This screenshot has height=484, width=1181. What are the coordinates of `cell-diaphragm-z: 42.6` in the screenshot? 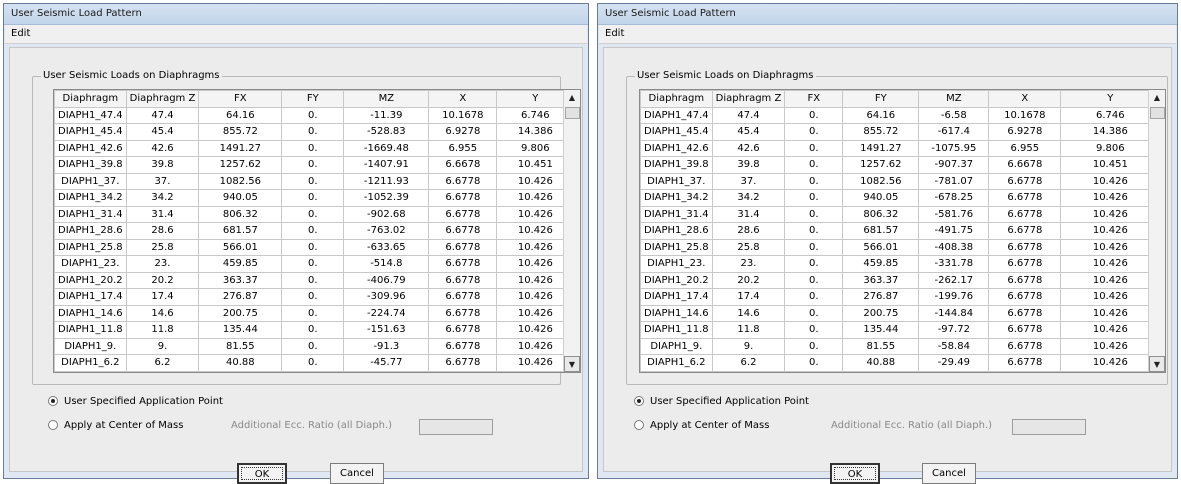 It's located at (748, 148).